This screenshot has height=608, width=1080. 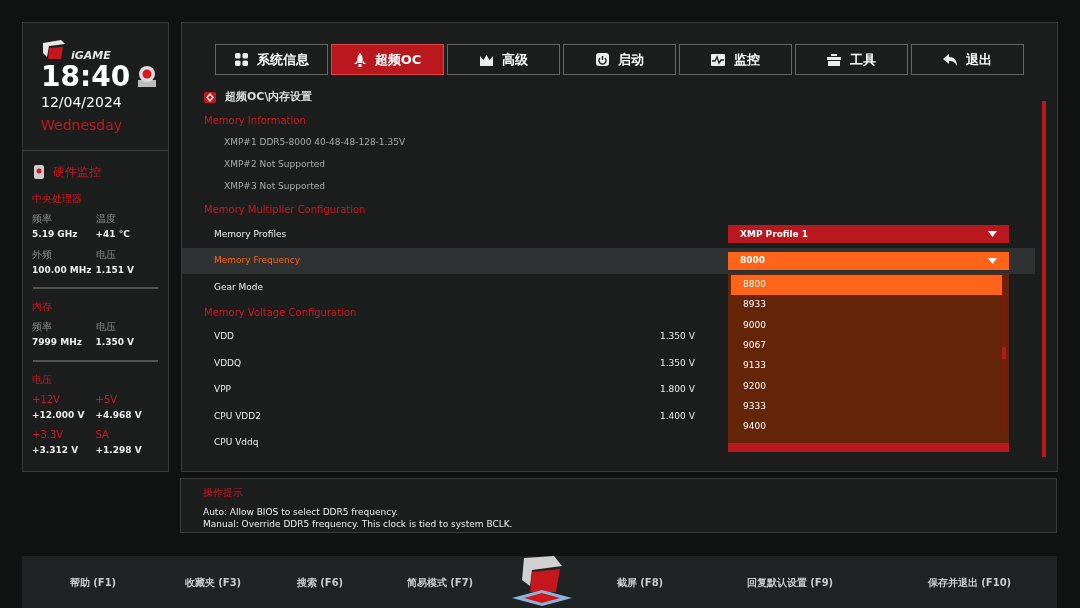 I want to click on setting-label: VDDQ, so click(x=437, y=363).